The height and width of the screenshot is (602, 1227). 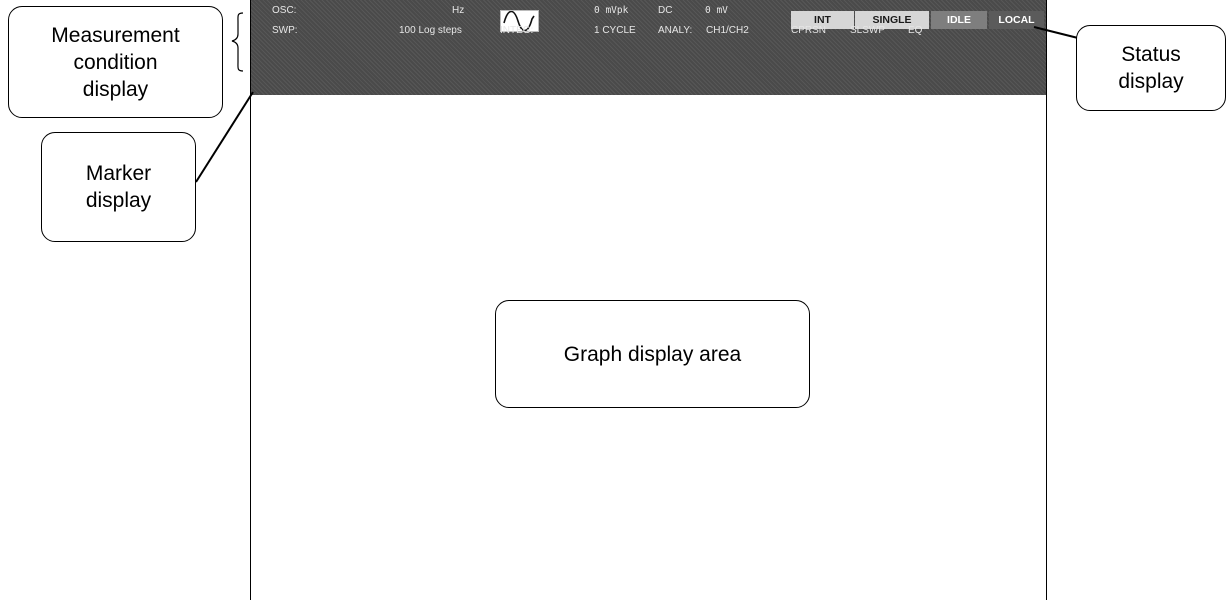 I want to click on measurement-condition-callout: Measurement condition display, so click(x=115, y=62).